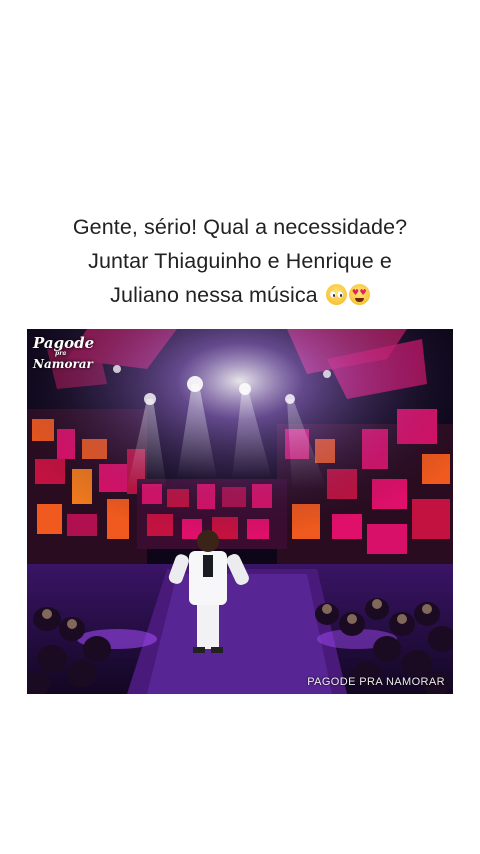 The image size is (480, 854). What do you see at coordinates (376, 682) in the screenshot?
I see `video-watermark: PAGODE PRA NAMORAR` at bounding box center [376, 682].